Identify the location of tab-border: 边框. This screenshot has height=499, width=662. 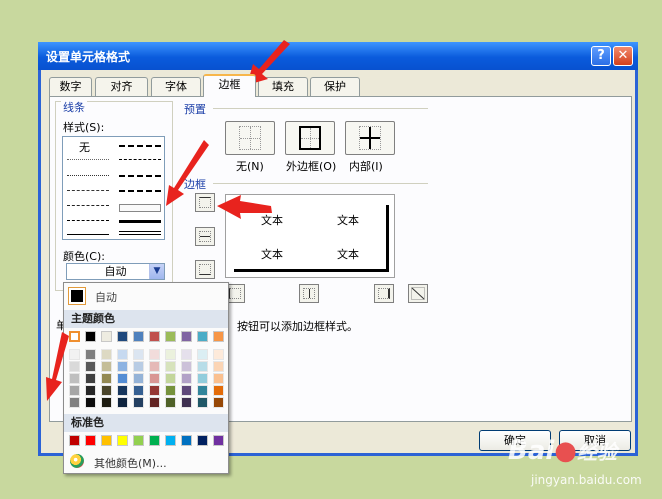
(229, 85).